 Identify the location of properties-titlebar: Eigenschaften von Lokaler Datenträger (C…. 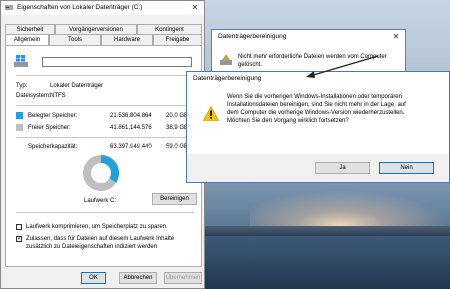
(102, 8).